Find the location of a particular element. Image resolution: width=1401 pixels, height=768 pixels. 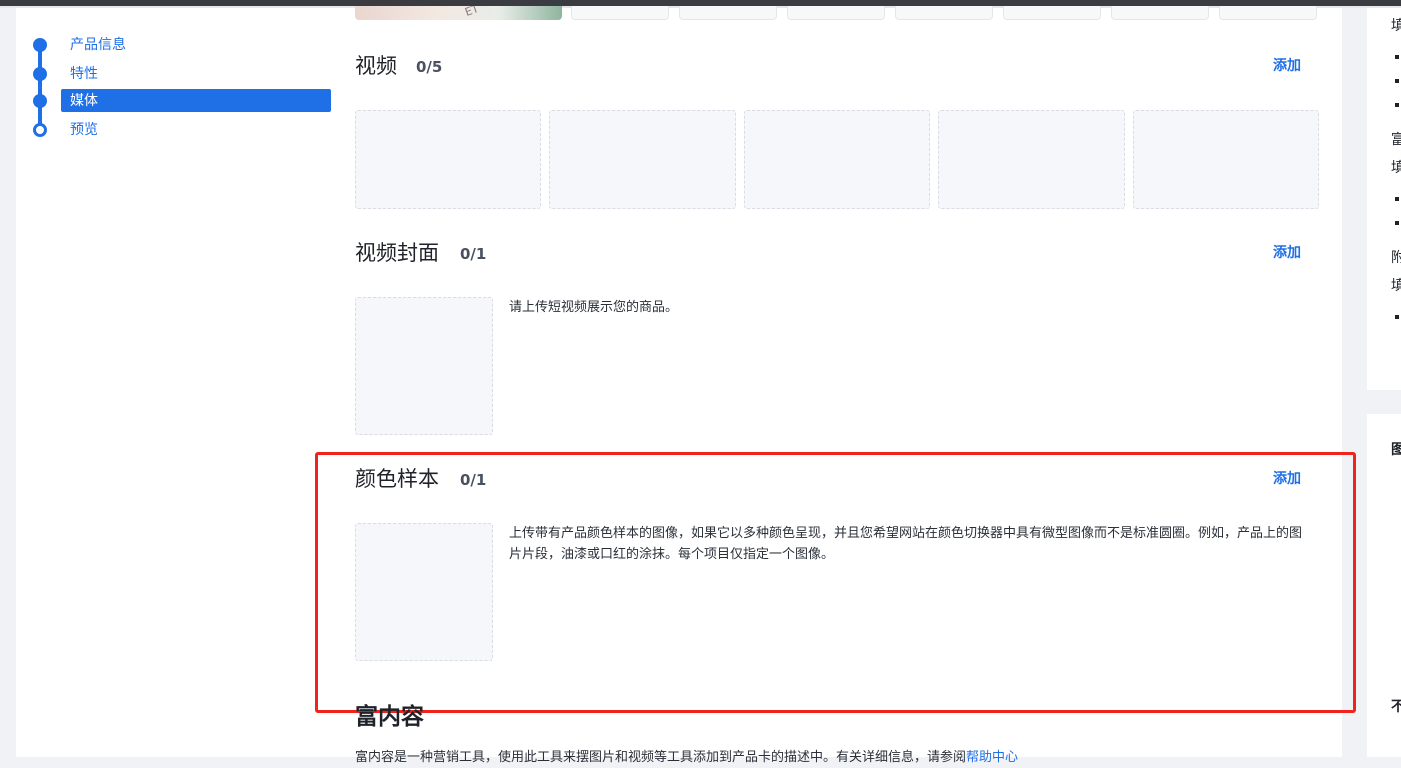

step-product-info: 产品信息 is located at coordinates (181, 45).